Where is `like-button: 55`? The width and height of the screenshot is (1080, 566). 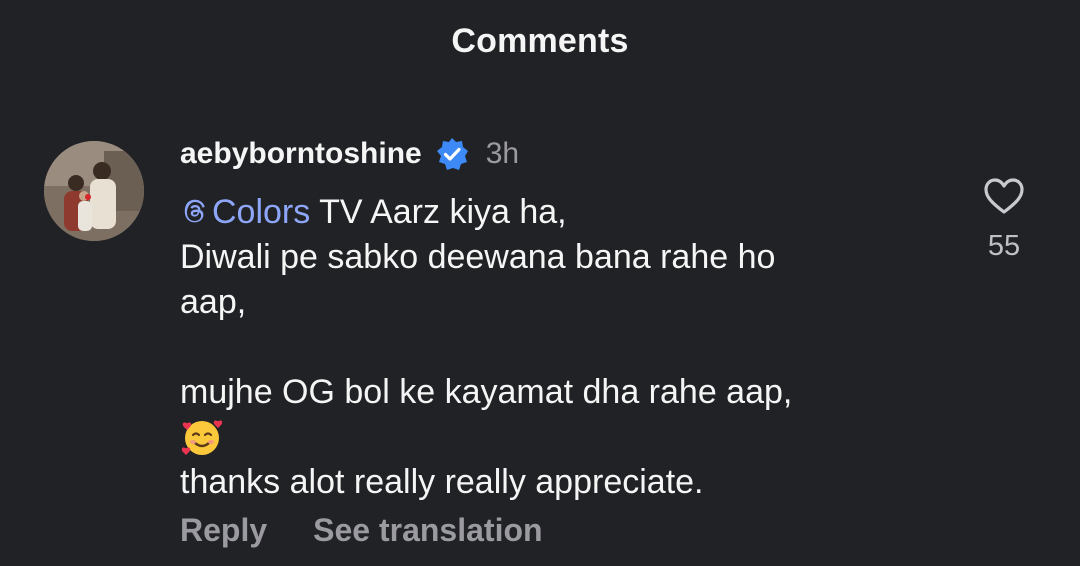
like-button: 55 is located at coordinates (1004, 219).